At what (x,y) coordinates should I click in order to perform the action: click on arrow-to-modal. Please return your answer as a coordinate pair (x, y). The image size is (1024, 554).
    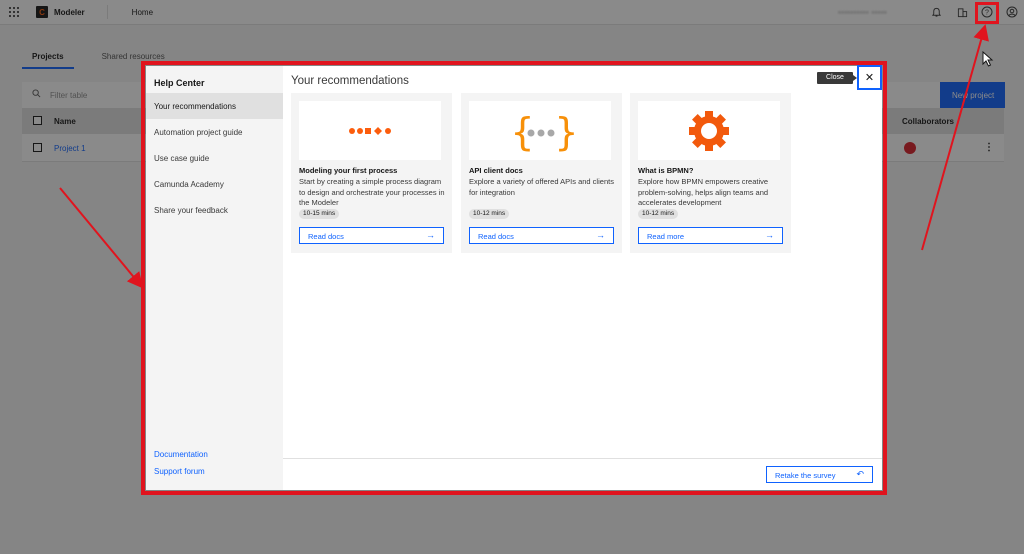
    Looking at the image, I should click on (101, 238).